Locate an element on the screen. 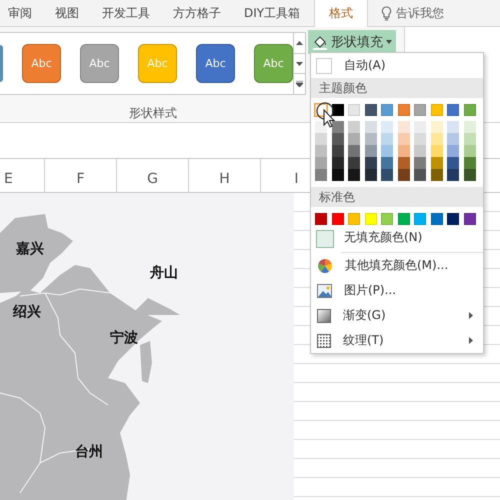 This screenshot has width=500, height=500. ribbon-tab: 开发工具 is located at coordinates (126, 13).